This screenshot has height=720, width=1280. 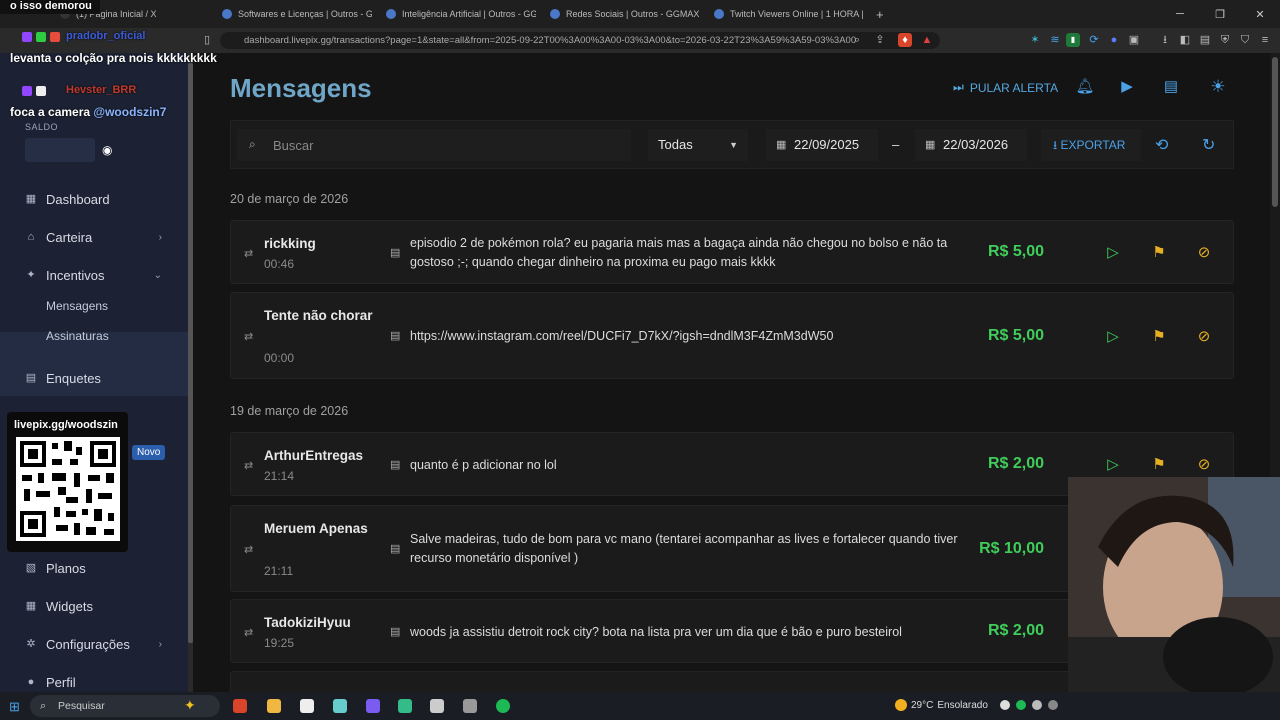 I want to click on youtube-icon: ▶, so click(x=1127, y=87).